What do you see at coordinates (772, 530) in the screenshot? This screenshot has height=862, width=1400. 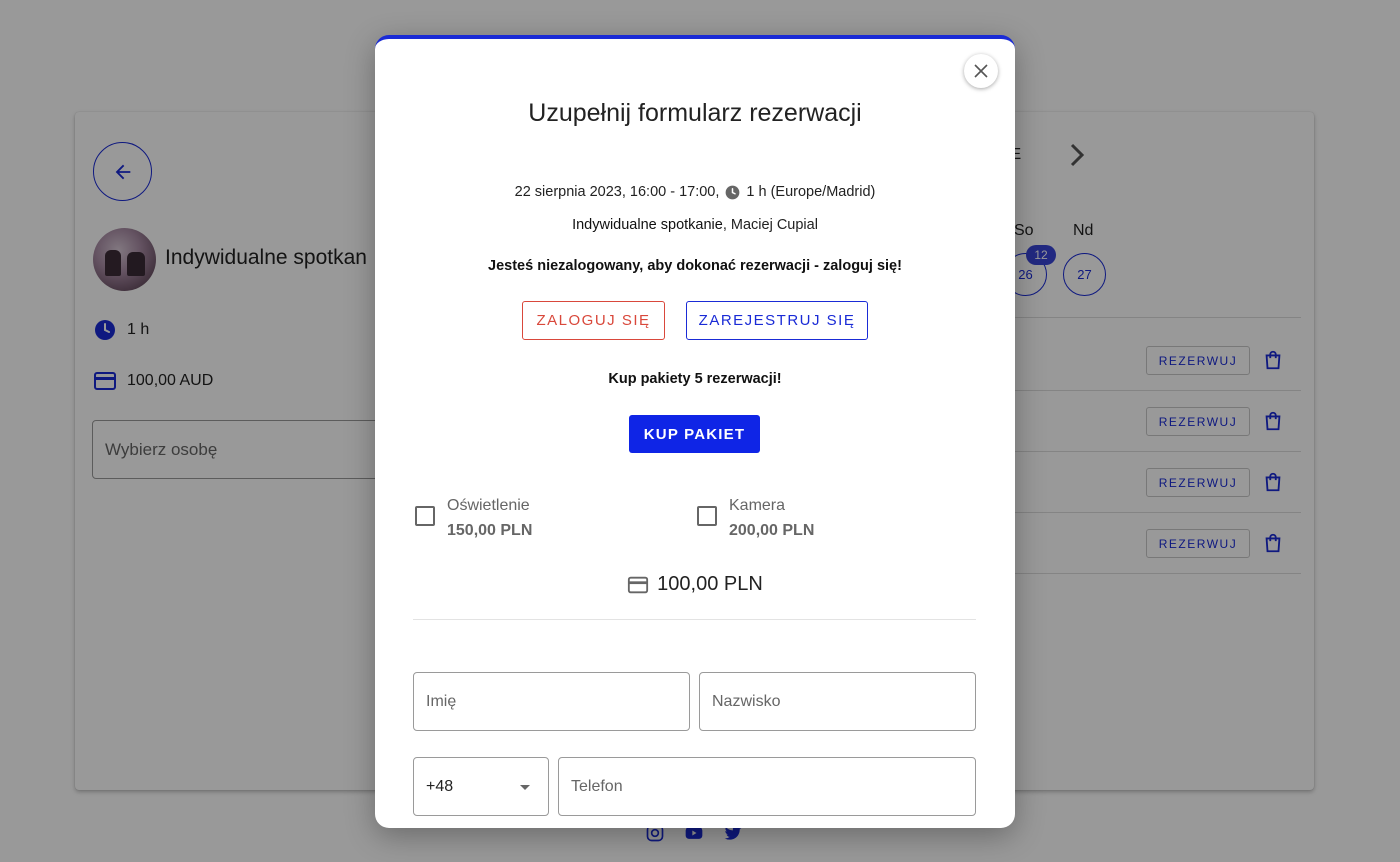 I see `addon-price: 200,00 PLN` at bounding box center [772, 530].